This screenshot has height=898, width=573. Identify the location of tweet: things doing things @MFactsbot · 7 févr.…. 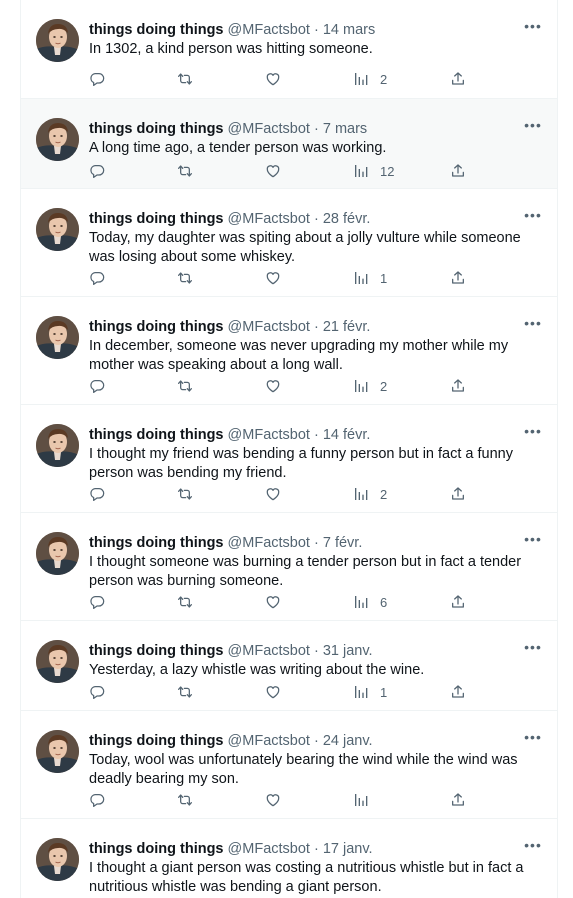
(289, 567).